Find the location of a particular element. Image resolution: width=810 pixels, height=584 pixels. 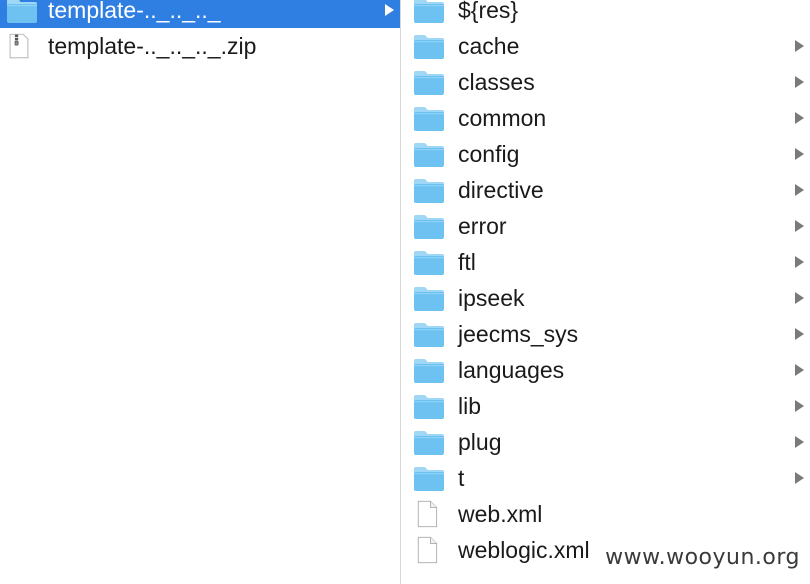

item-label: common is located at coordinates (502, 118).